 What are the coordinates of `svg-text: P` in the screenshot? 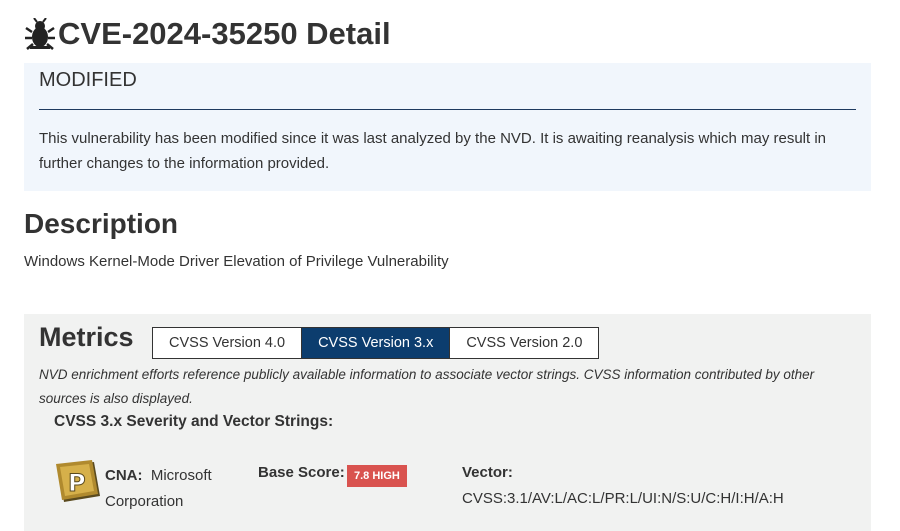 It's located at (77, 483).